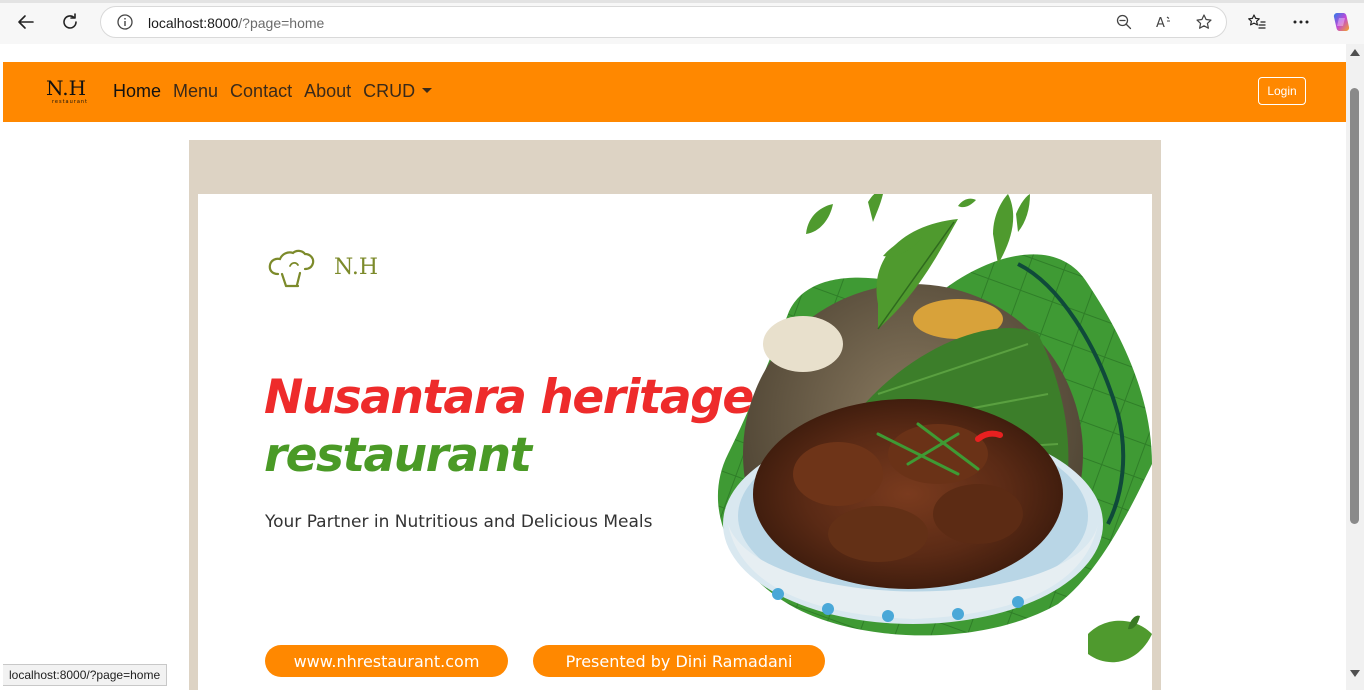  What do you see at coordinates (327, 91) in the screenshot?
I see `nav-link-about: About` at bounding box center [327, 91].